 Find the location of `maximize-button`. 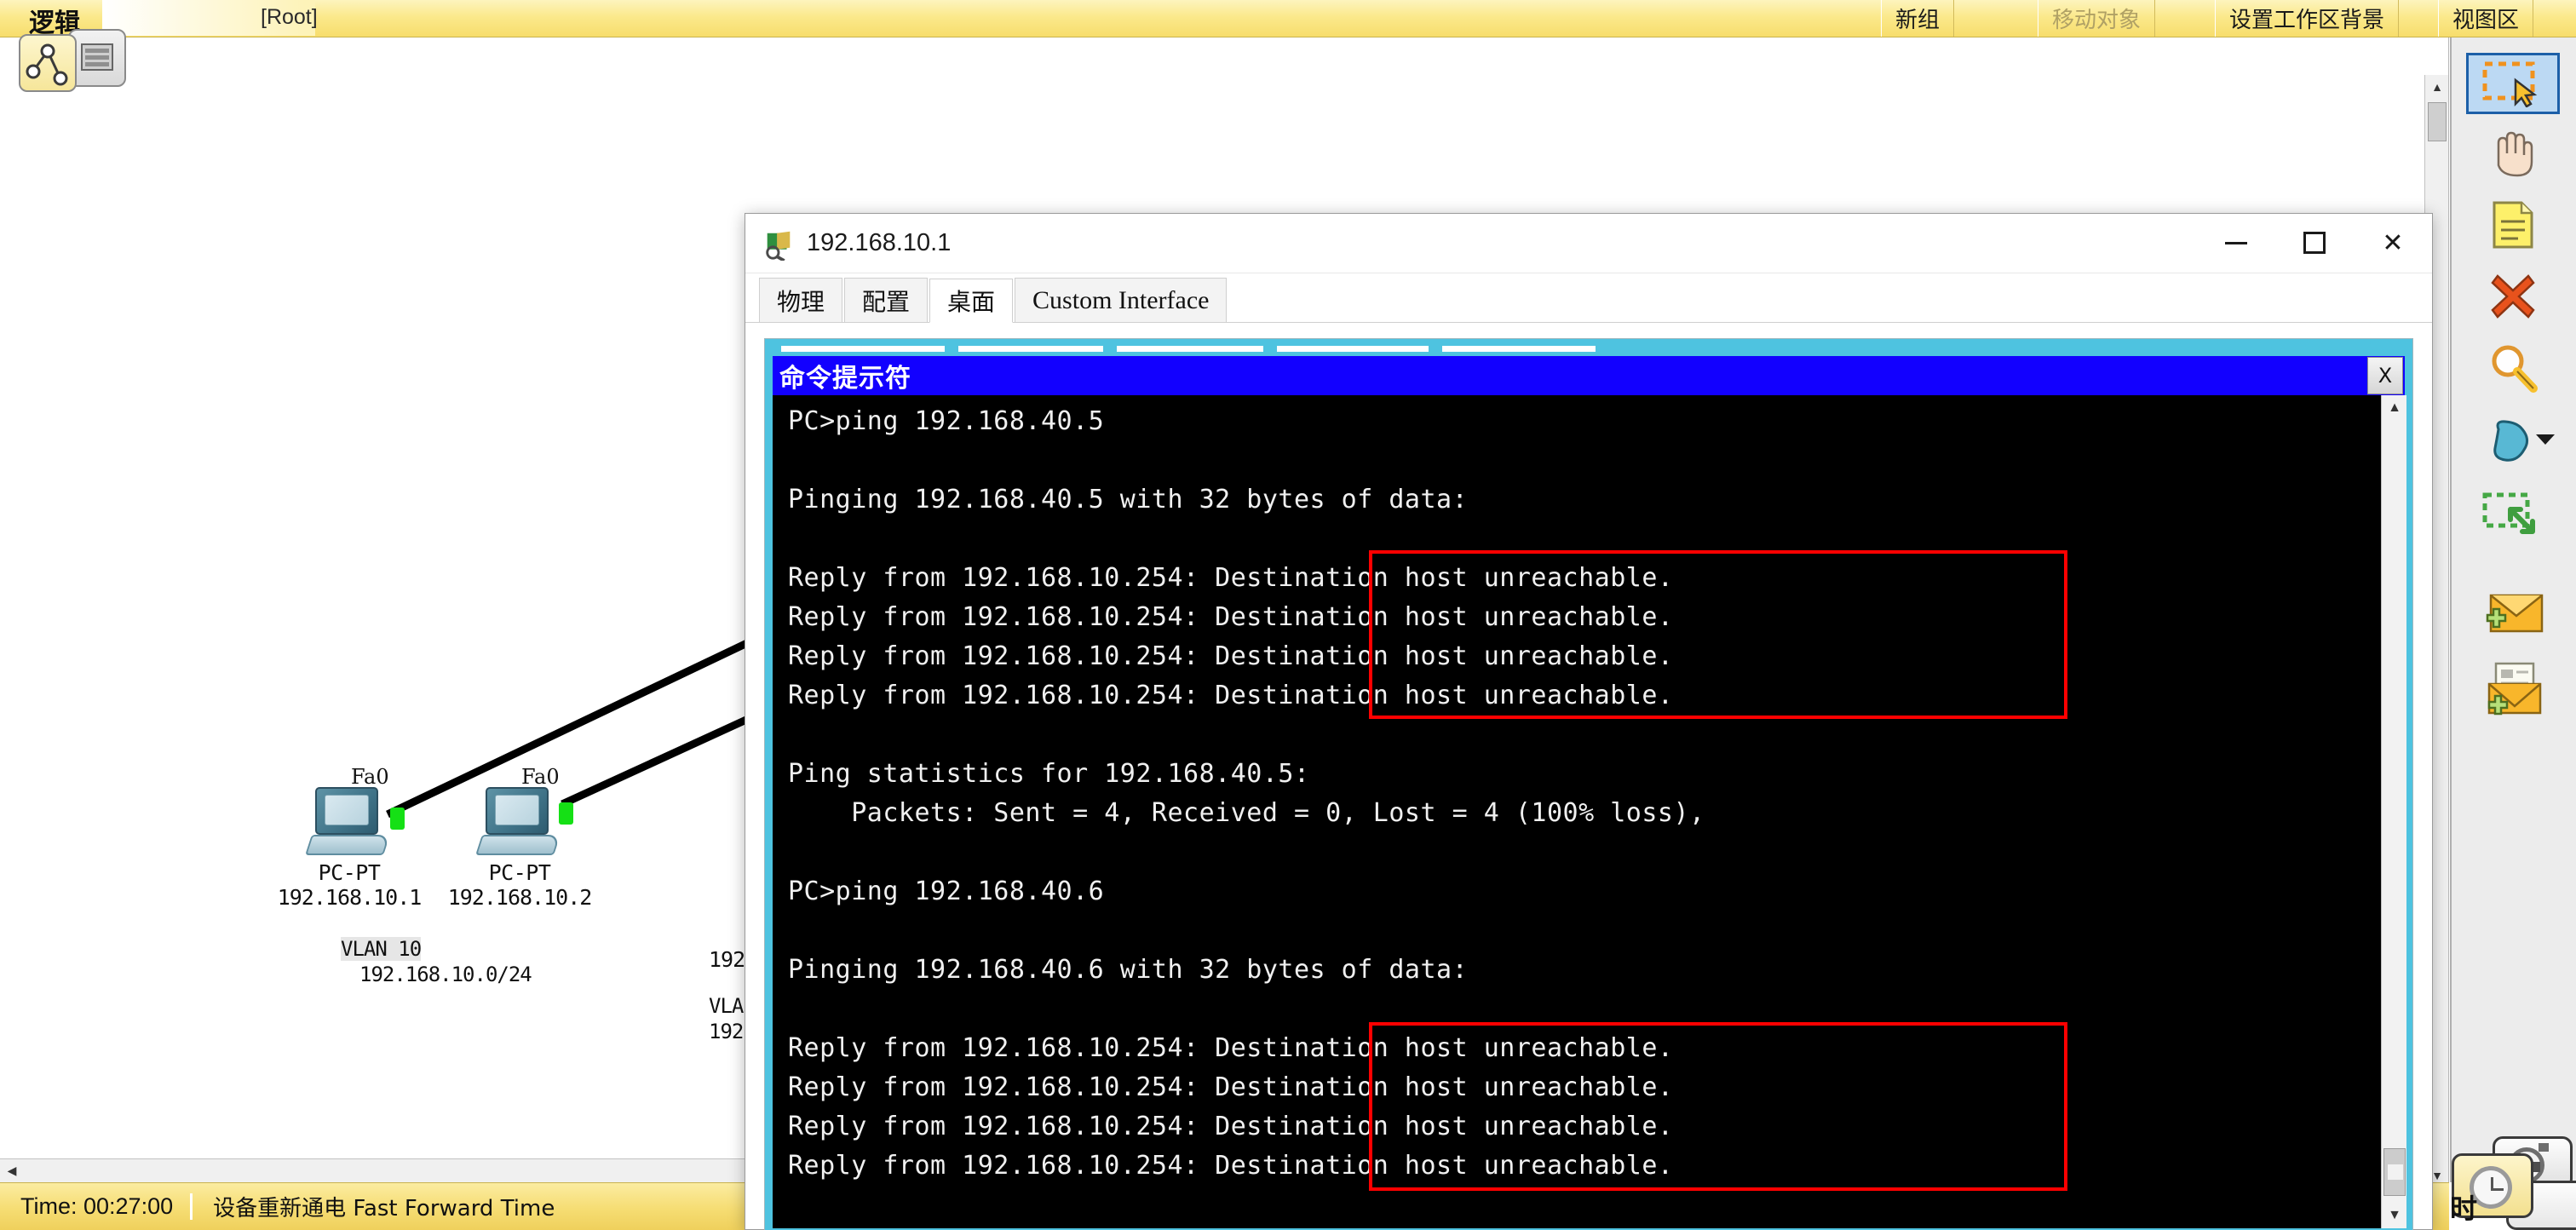

maximize-button is located at coordinates (2314, 243).